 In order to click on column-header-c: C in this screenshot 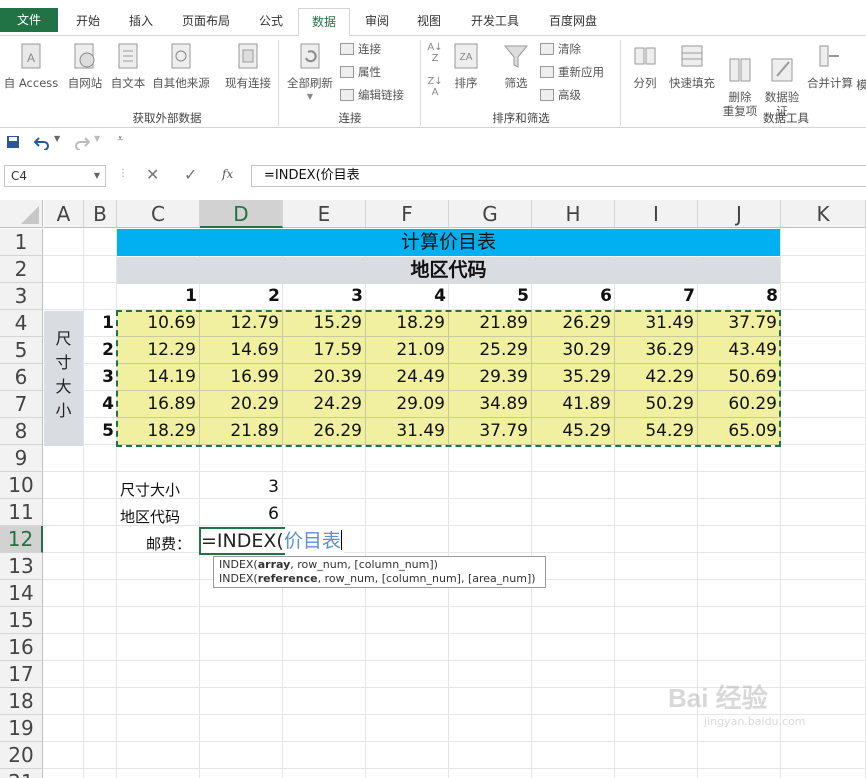, I will do `click(158, 214)`.